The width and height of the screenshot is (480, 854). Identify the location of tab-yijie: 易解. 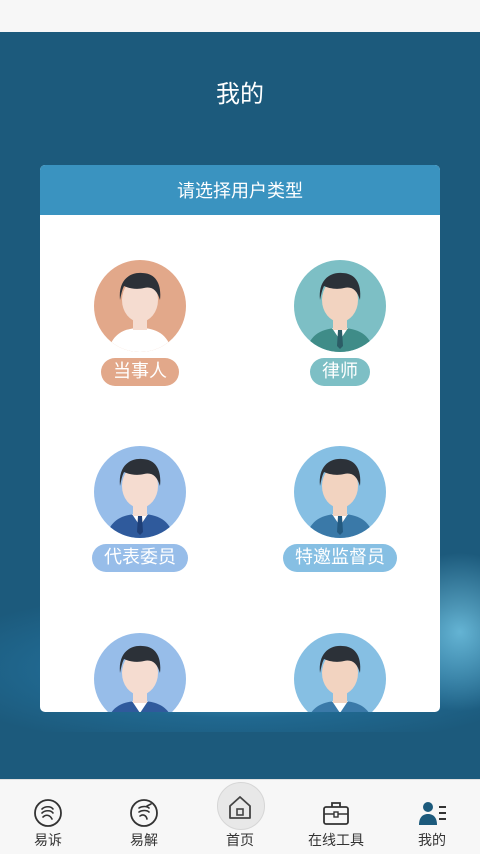
(144, 817).